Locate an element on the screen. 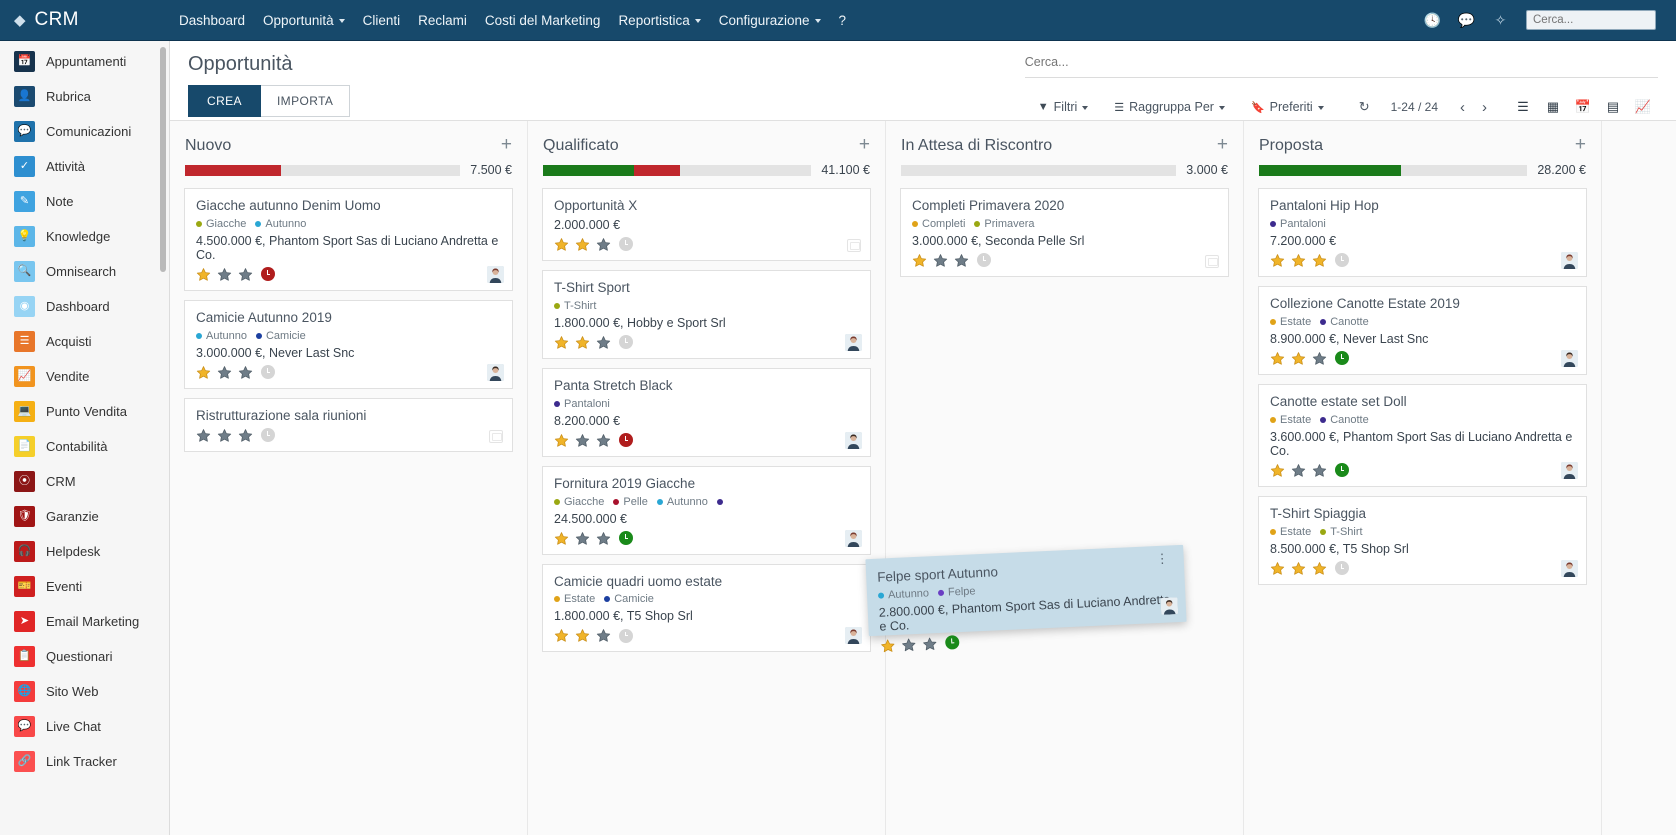  sidebar-item-rubrica: 👤 Rubrica is located at coordinates (84, 96).